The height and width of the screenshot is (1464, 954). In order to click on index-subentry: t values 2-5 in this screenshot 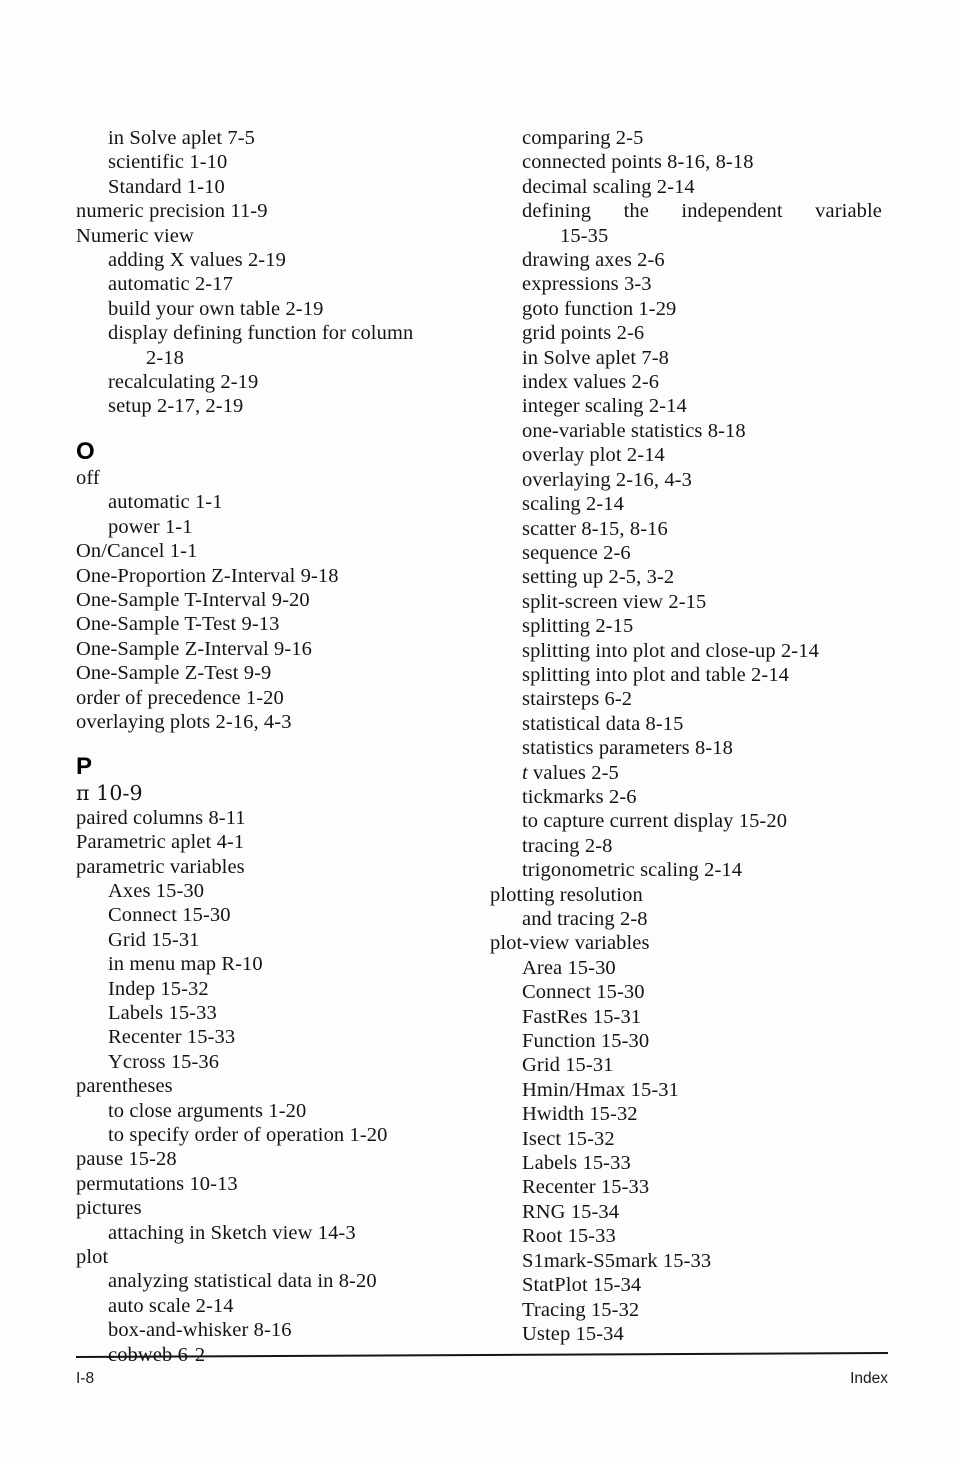, I will do `click(570, 772)`.